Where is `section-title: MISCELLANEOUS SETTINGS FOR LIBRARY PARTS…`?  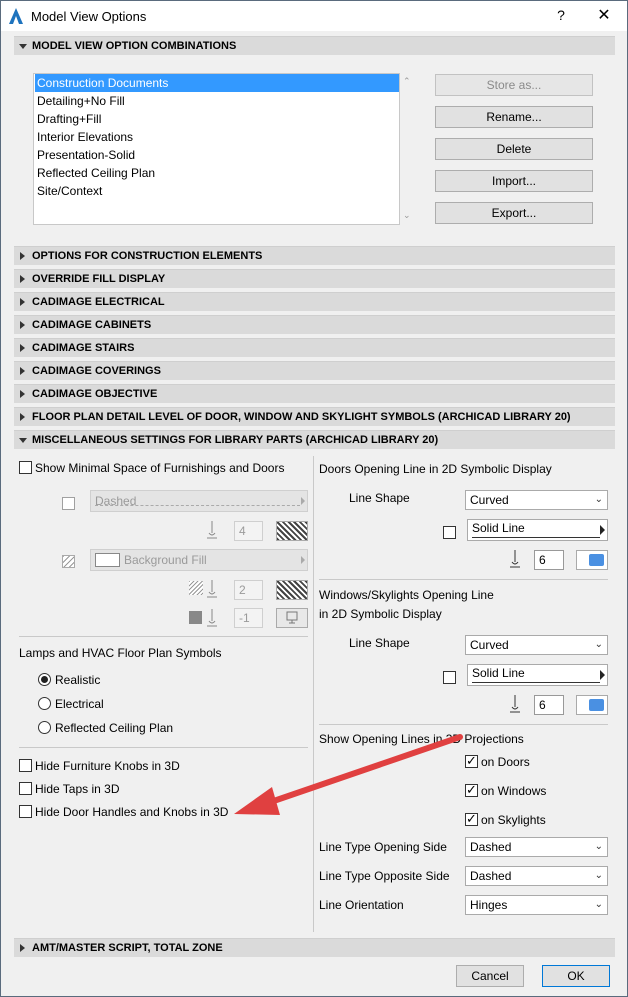 section-title: MISCELLANEOUS SETTINGS FOR LIBRARY PARTS… is located at coordinates (235, 440).